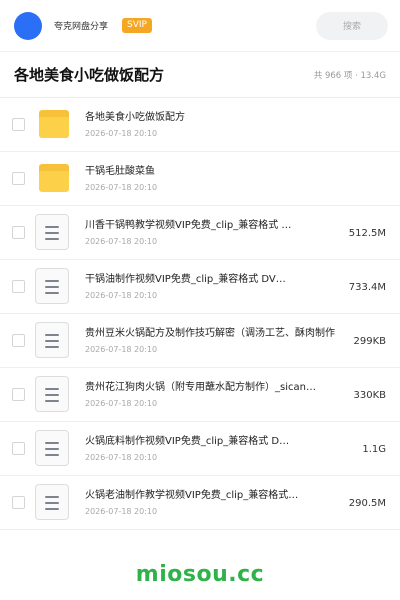 The image size is (400, 600). What do you see at coordinates (81, 27) in the screenshot?
I see `brand-name: 夸克网盘分享` at bounding box center [81, 27].